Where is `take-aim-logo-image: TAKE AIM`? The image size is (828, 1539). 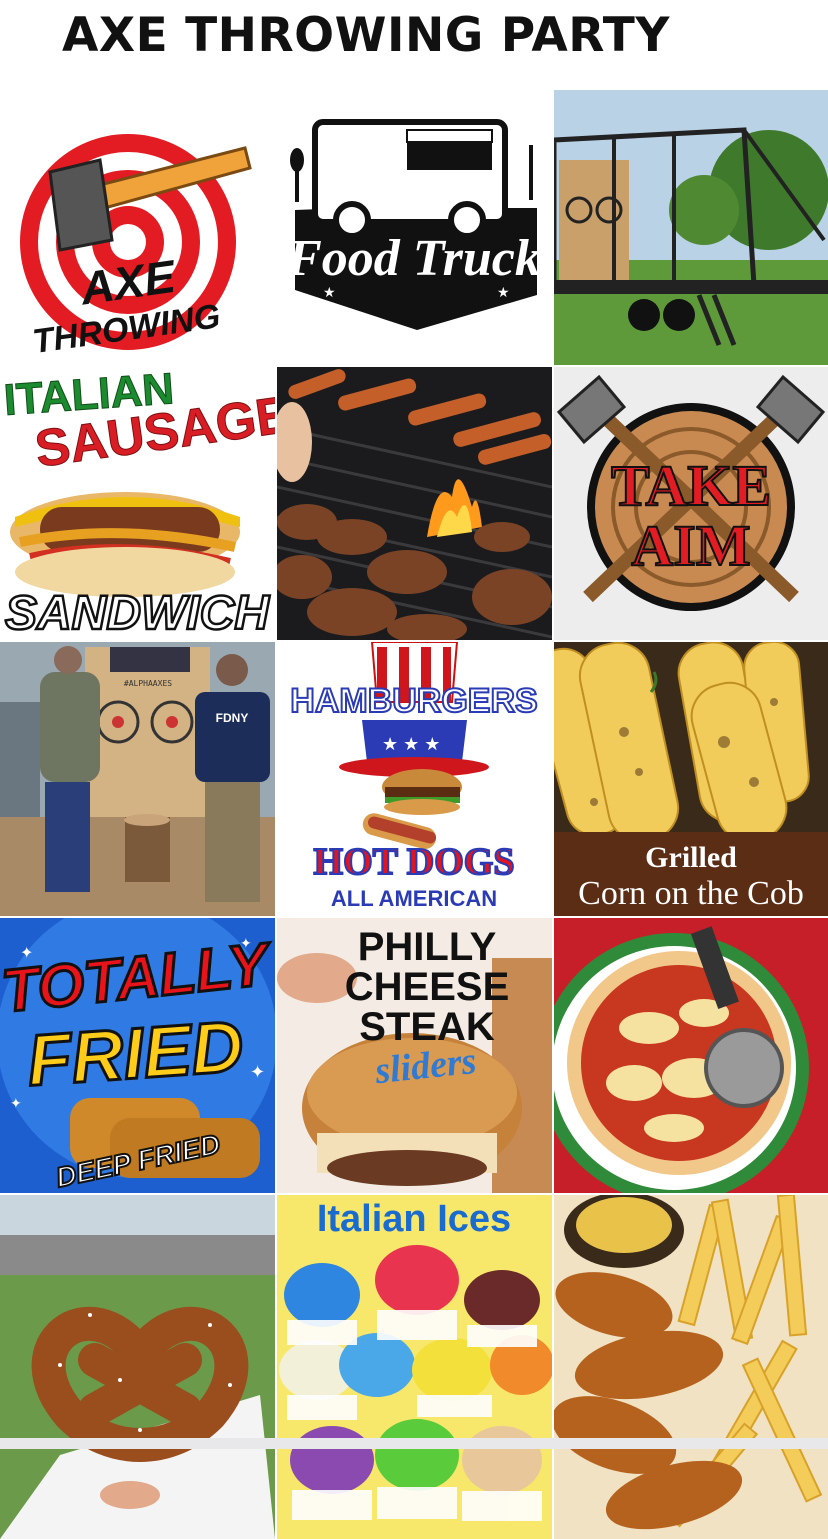 take-aim-logo-image: TAKE AIM is located at coordinates (691, 503).